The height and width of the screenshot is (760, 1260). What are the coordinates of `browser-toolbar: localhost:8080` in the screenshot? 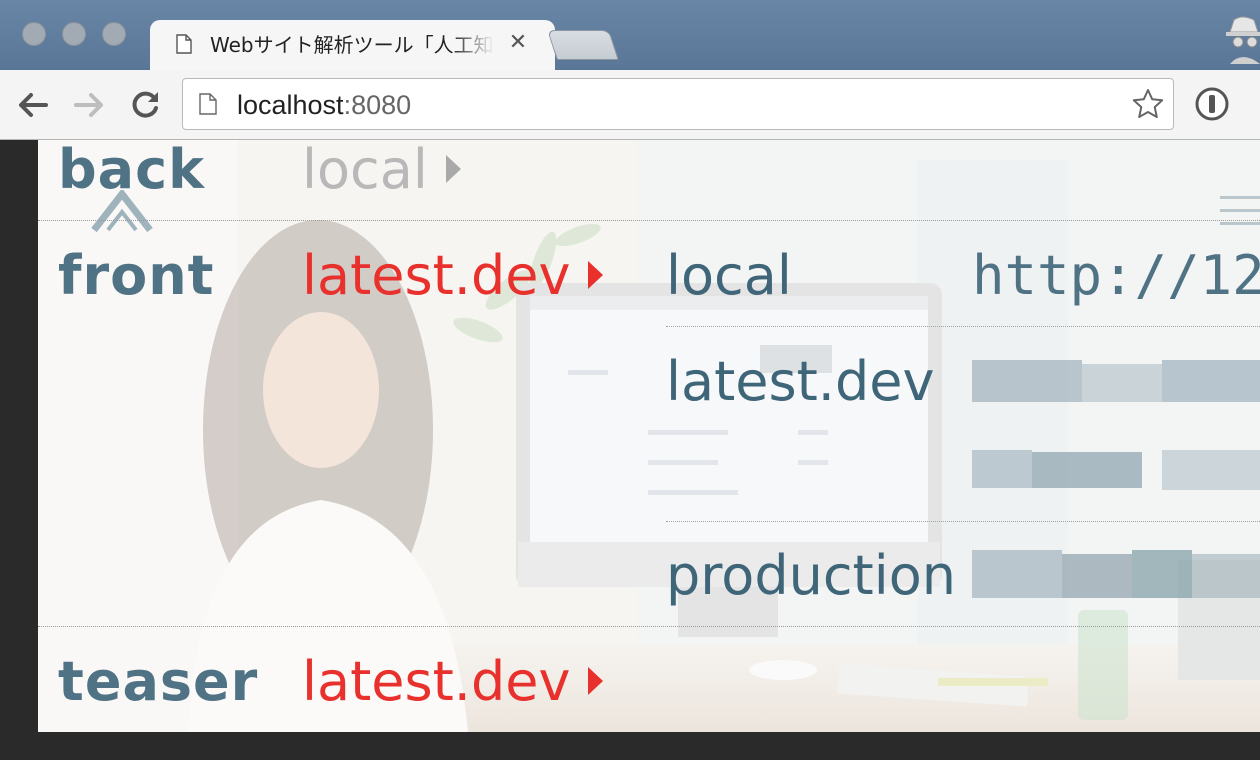 It's located at (630, 105).